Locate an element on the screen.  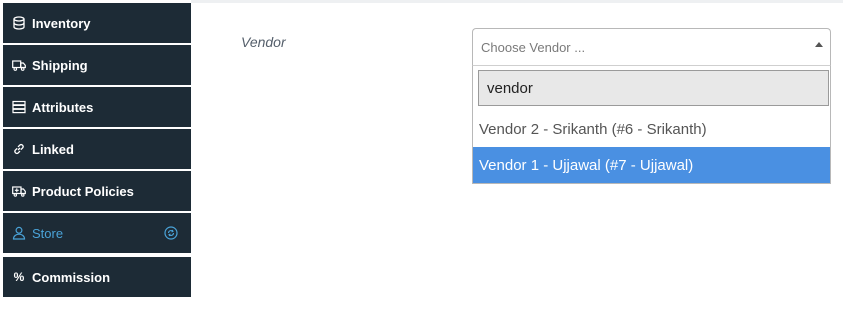
sidebar-item-commission: % Commission is located at coordinates (97, 277).